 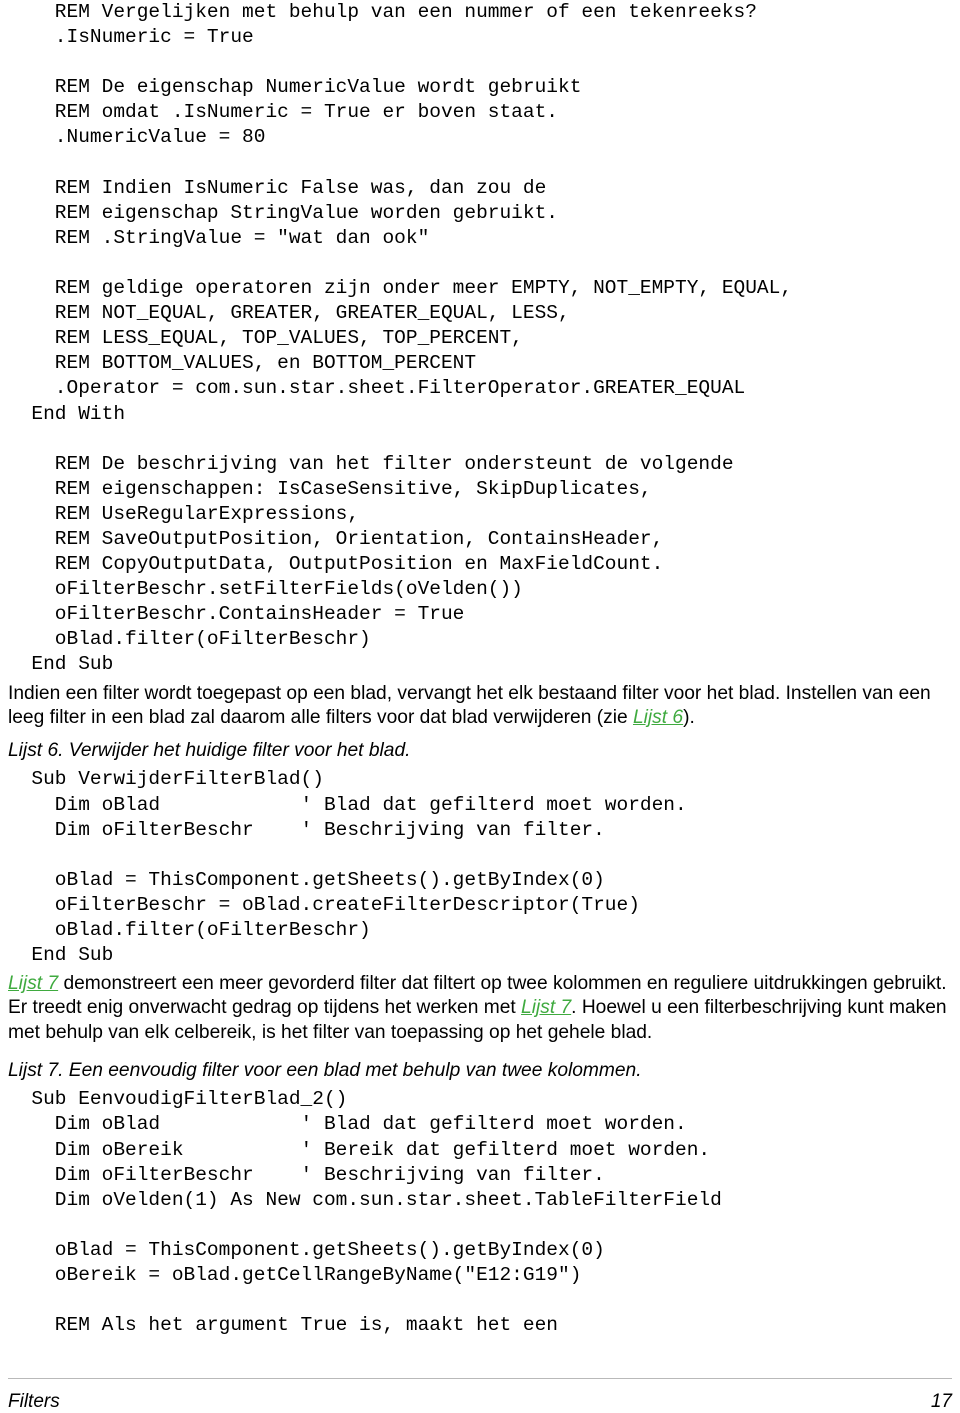 I want to click on cross-reference-link: Lijst 6, so click(x=658, y=717).